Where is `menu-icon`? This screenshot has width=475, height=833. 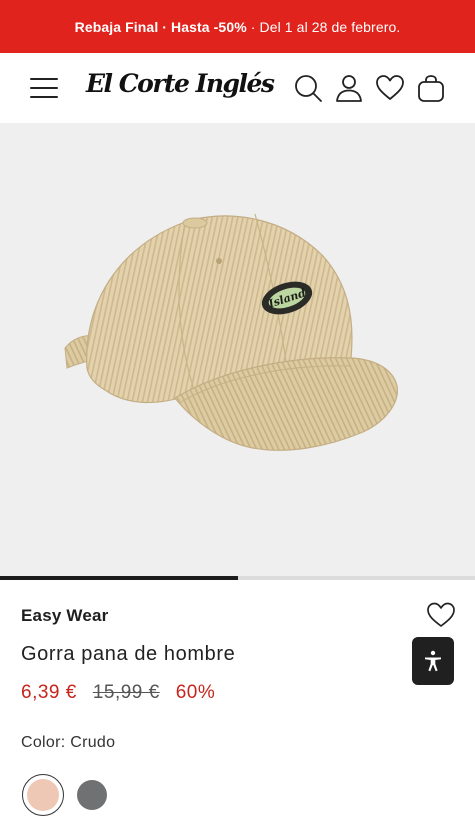 menu-icon is located at coordinates (44, 89).